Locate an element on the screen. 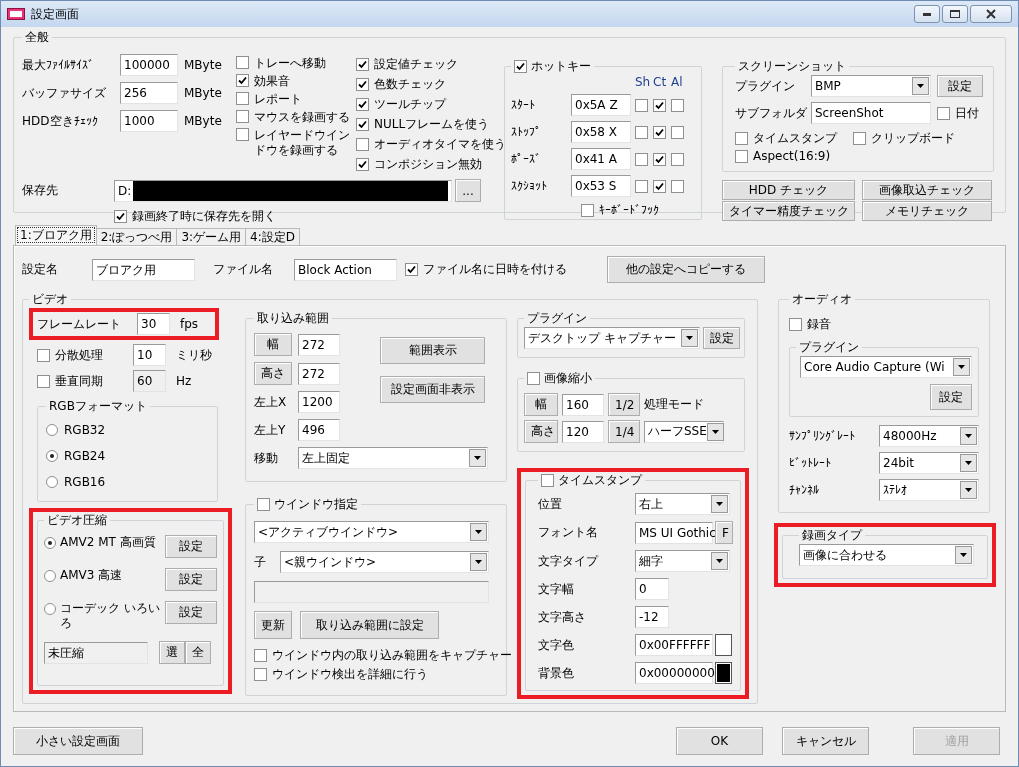 The image size is (1019, 767). dropdown: 画像に合わせる is located at coordinates (886, 555).